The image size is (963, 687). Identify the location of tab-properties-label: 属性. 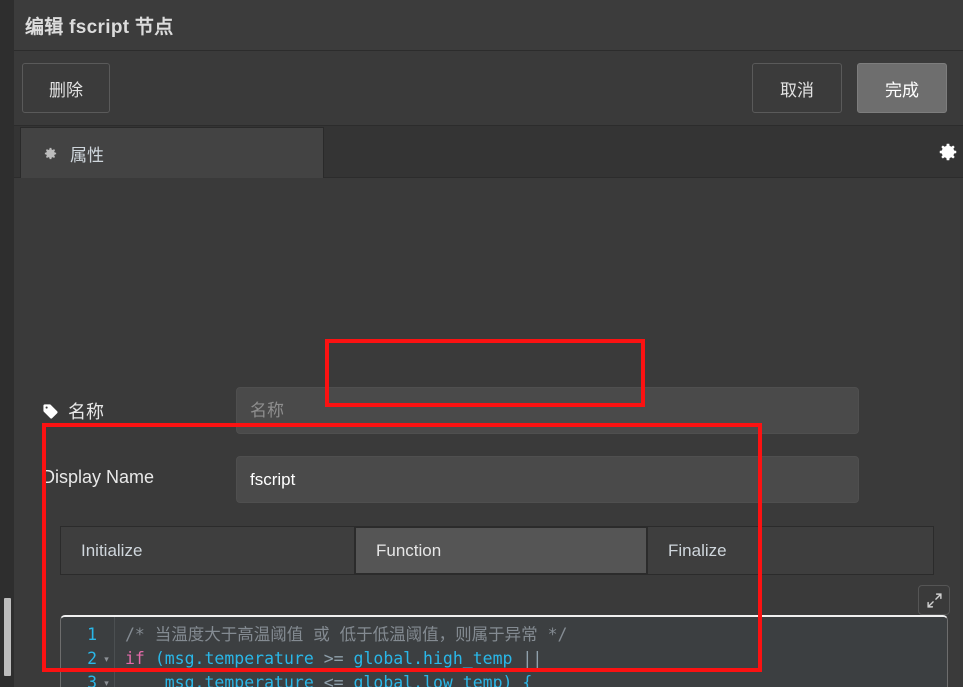
(87, 155).